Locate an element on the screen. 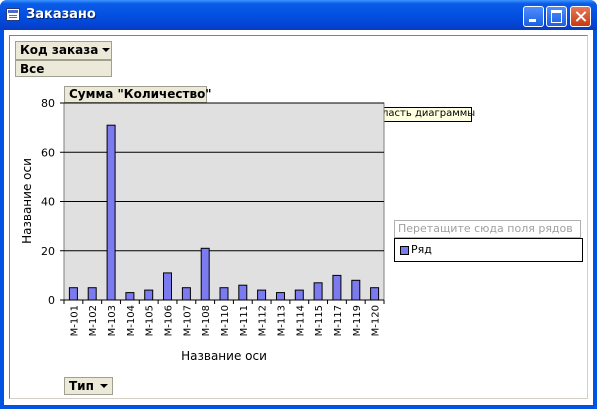 The height and width of the screenshot is (409, 597). title-bar: Заказано is located at coordinates (298, 15).